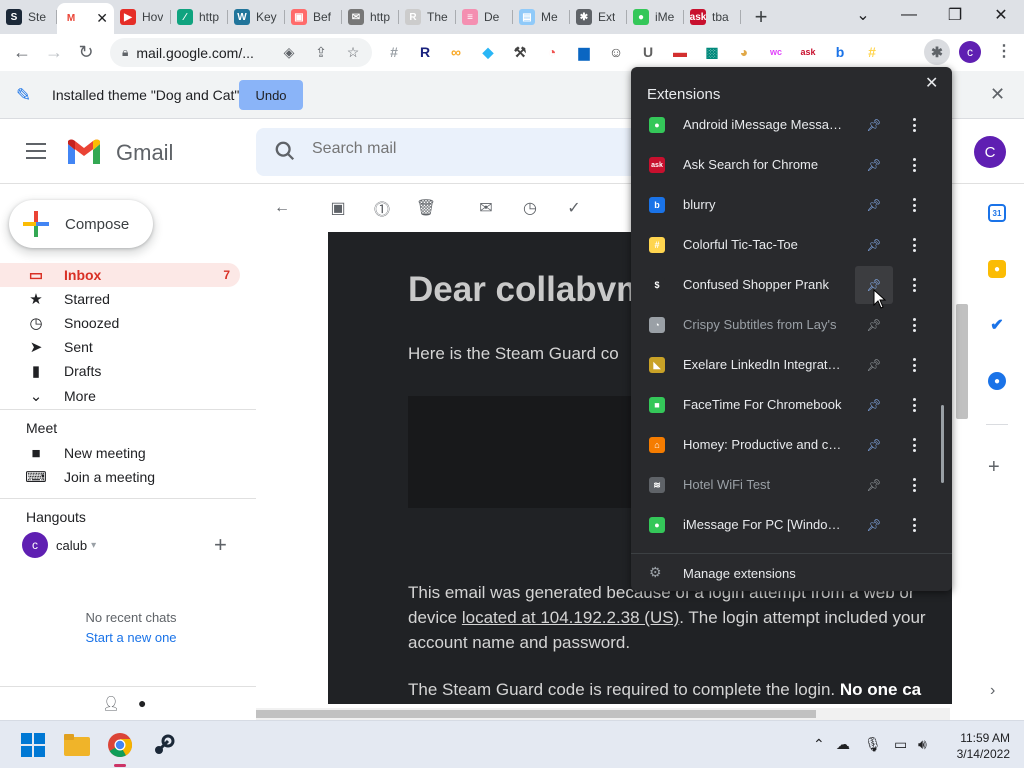 This screenshot has height=768, width=1024. Describe the element at coordinates (863, 15) in the screenshot. I see `tab-search-button: ⌄` at that location.